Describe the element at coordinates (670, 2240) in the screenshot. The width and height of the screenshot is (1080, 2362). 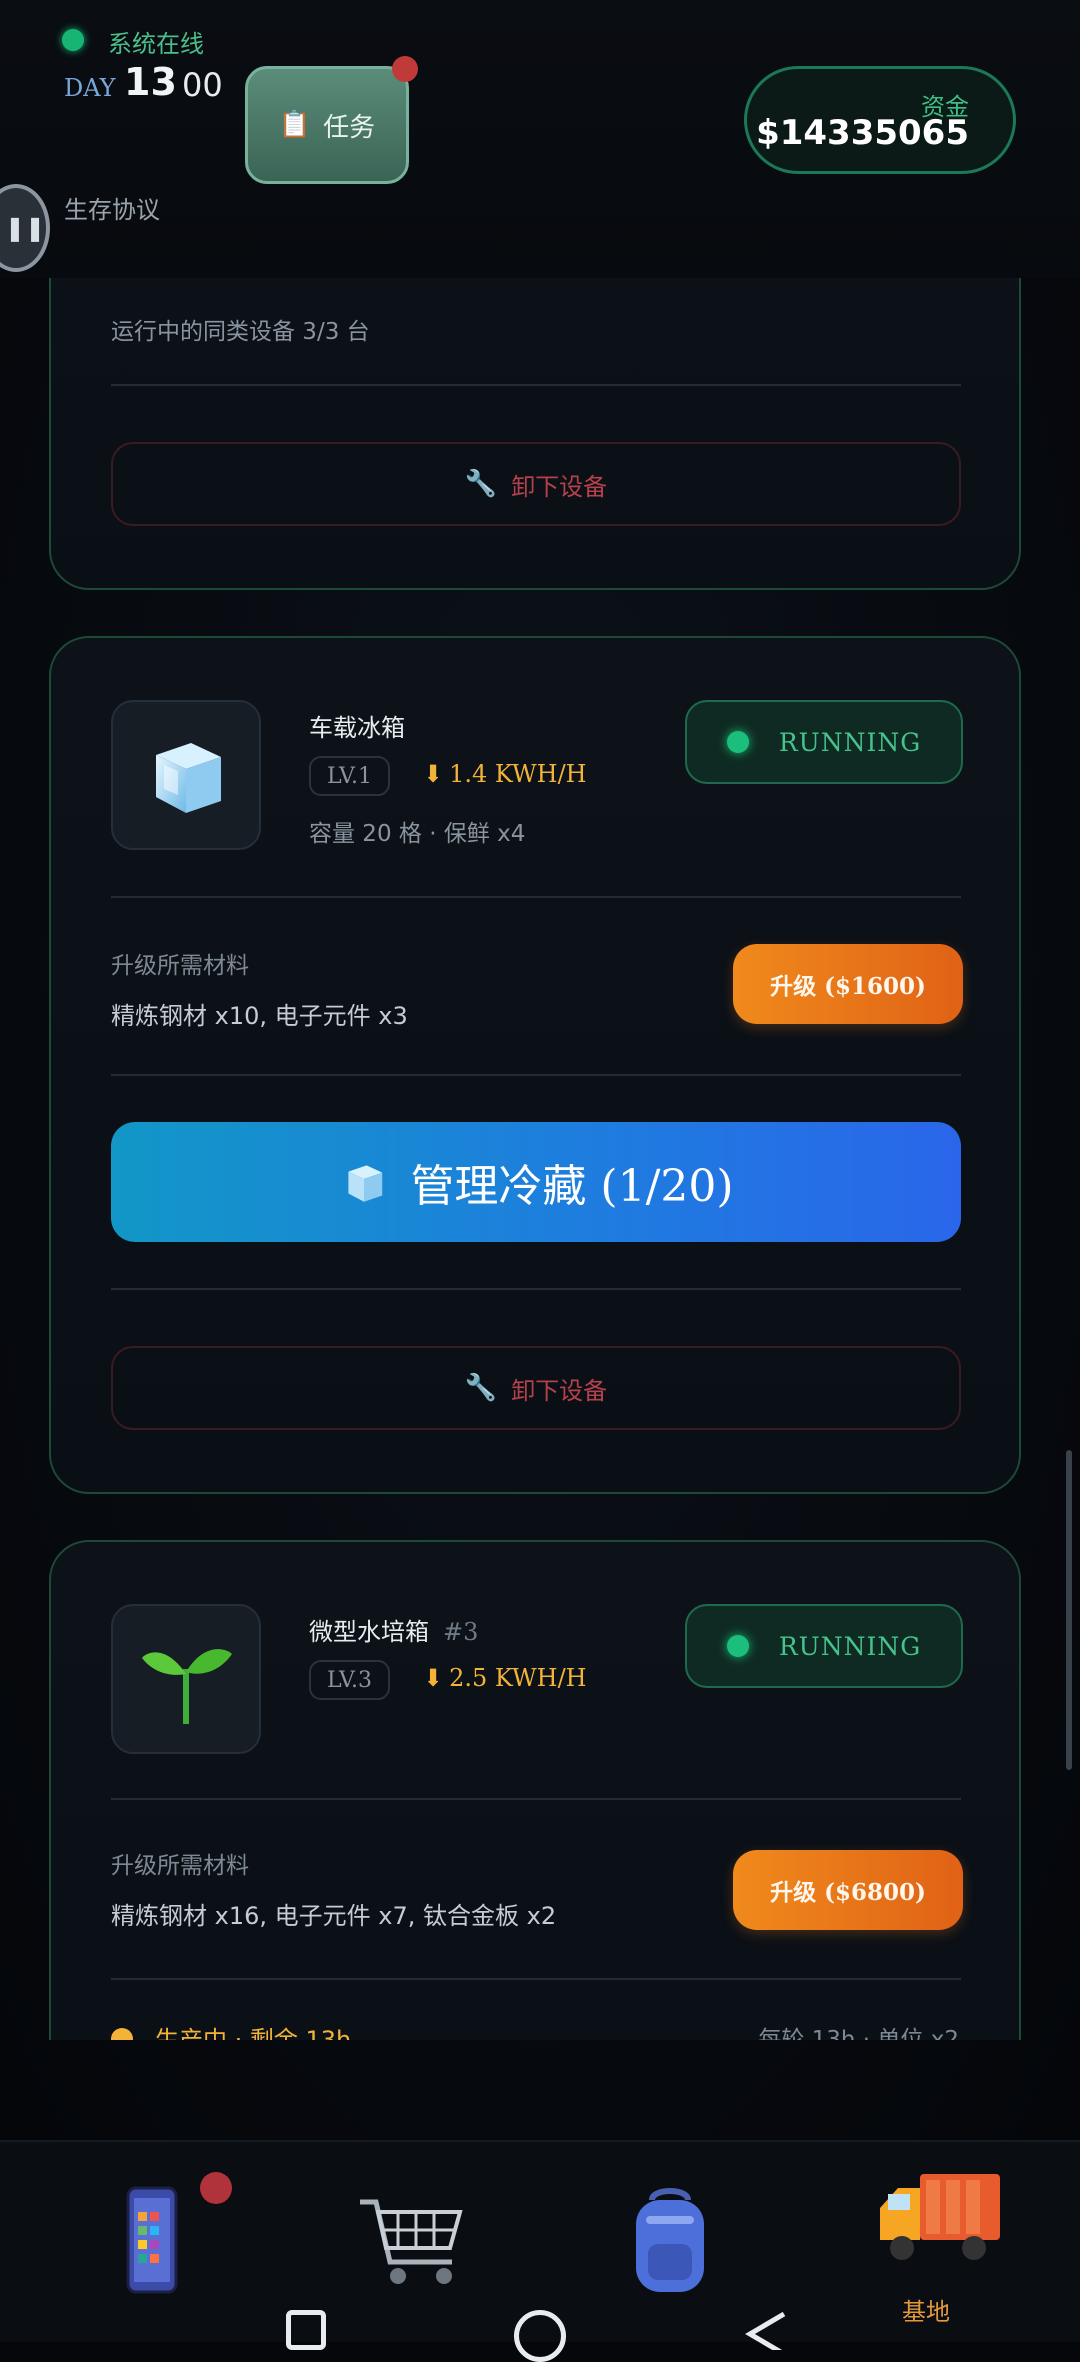
I see `backpack-icon` at that location.